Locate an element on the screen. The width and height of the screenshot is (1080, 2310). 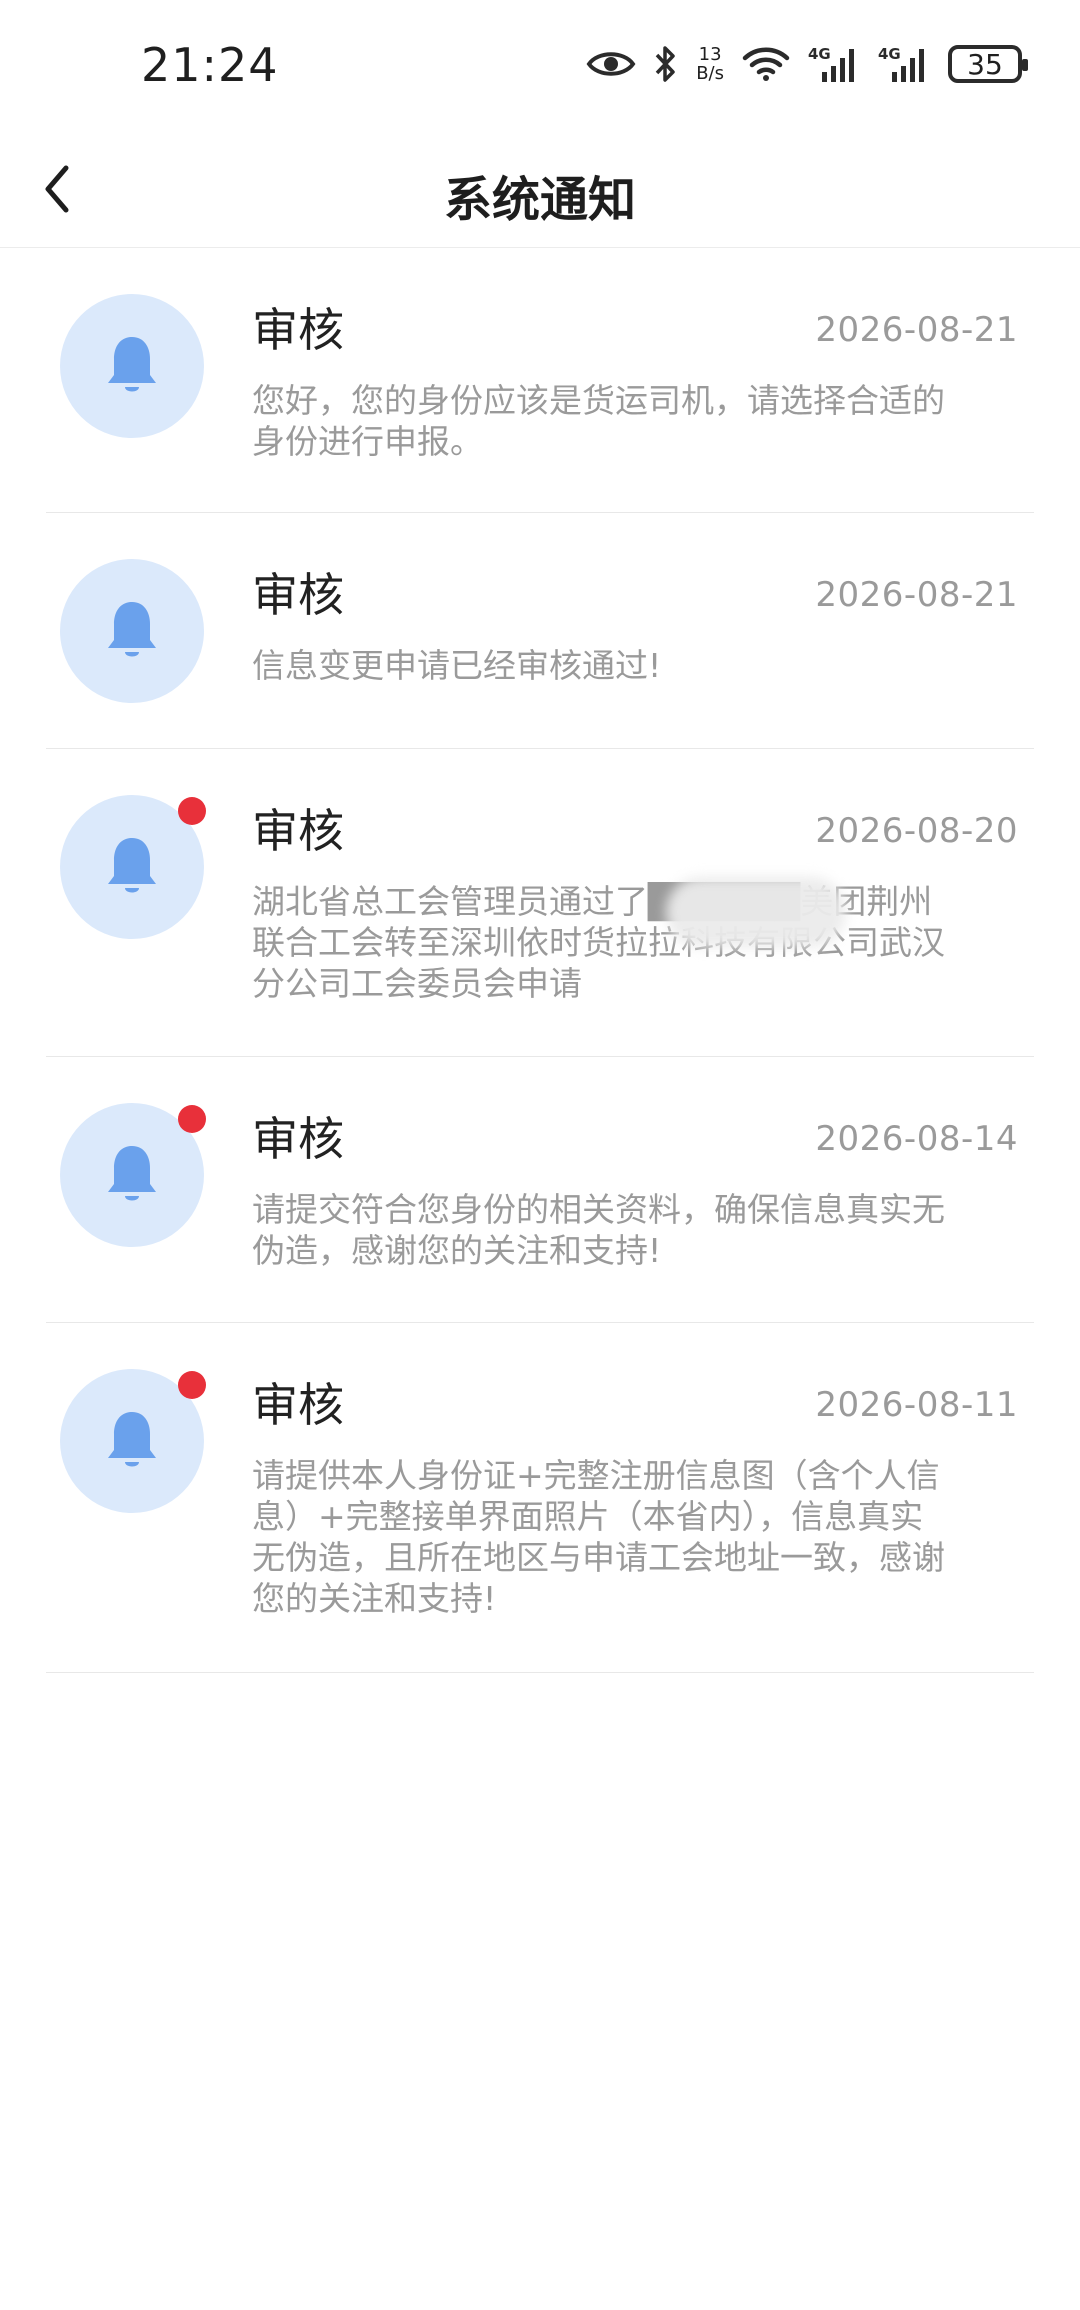
notice-date: 2026-08-20 is located at coordinates (916, 831).